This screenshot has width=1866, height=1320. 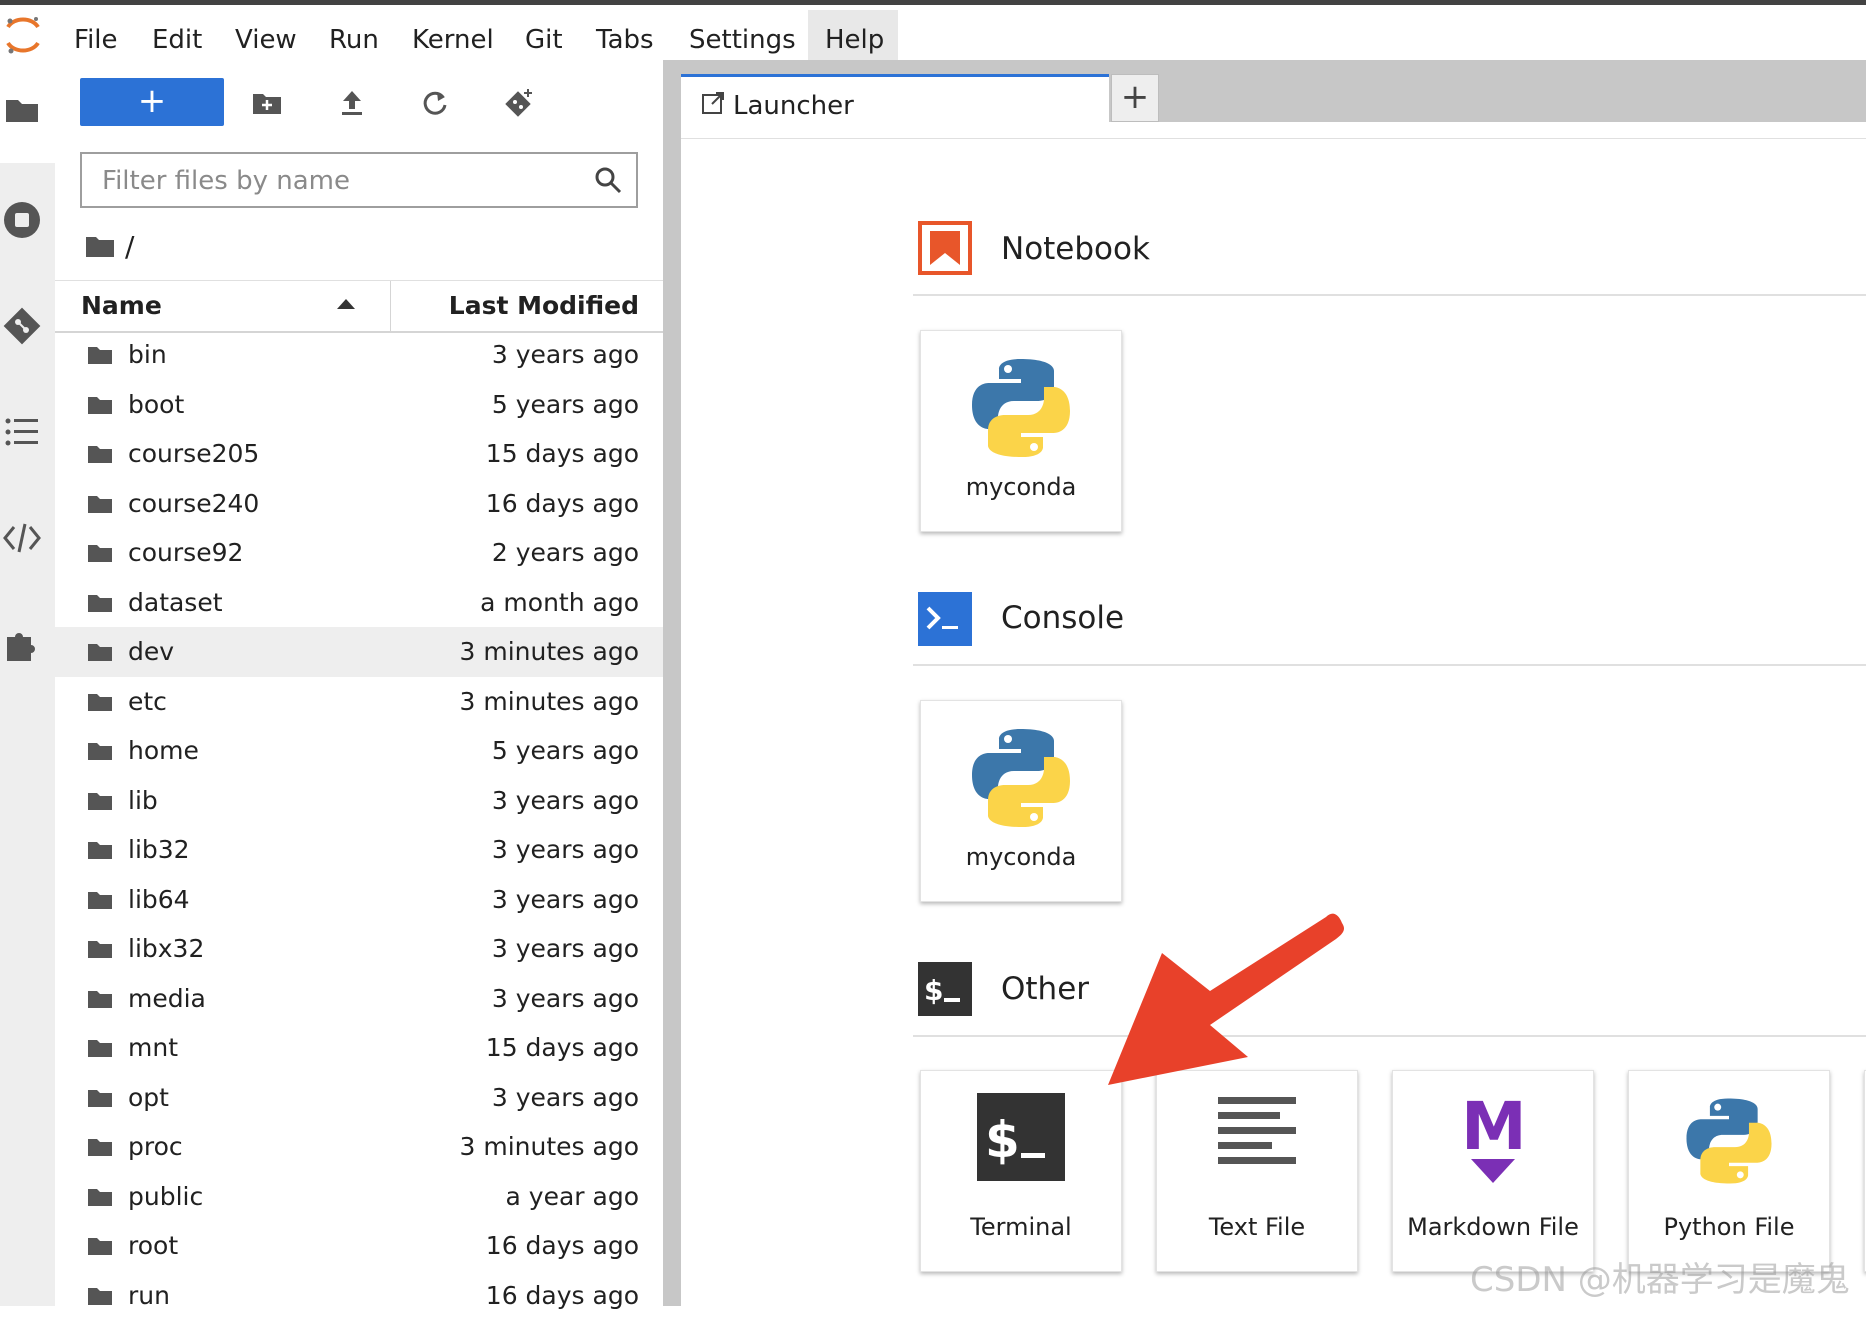 What do you see at coordinates (359, 405) in the screenshot?
I see `file-row: boot5 years ago` at bounding box center [359, 405].